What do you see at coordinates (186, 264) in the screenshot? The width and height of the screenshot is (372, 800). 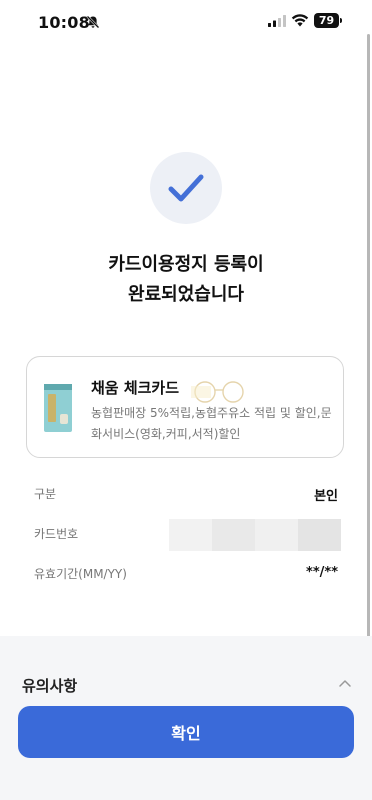 I see `result-title-line1: 카드이용정지 등록이` at bounding box center [186, 264].